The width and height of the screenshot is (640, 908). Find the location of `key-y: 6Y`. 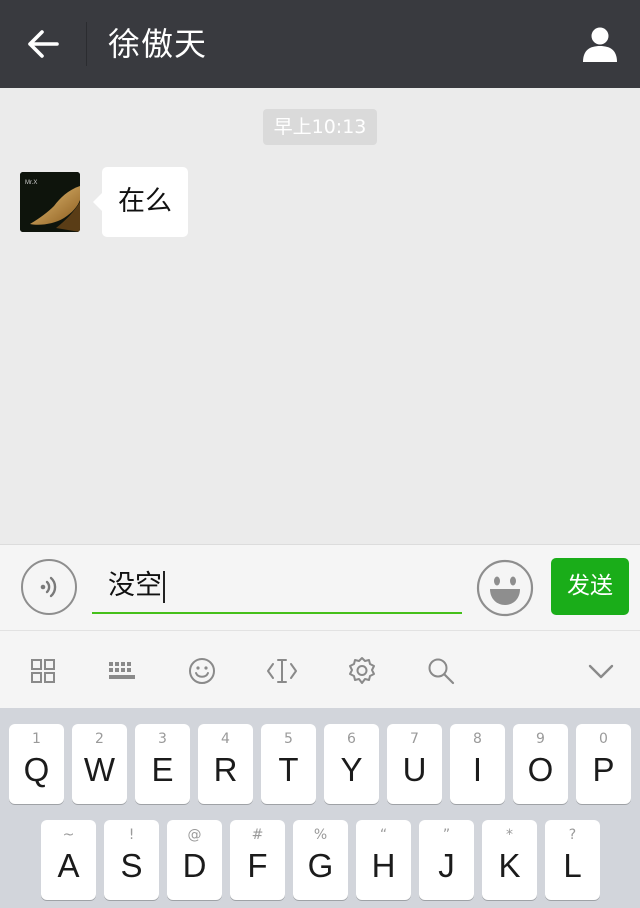

key-y: 6Y is located at coordinates (351, 764).